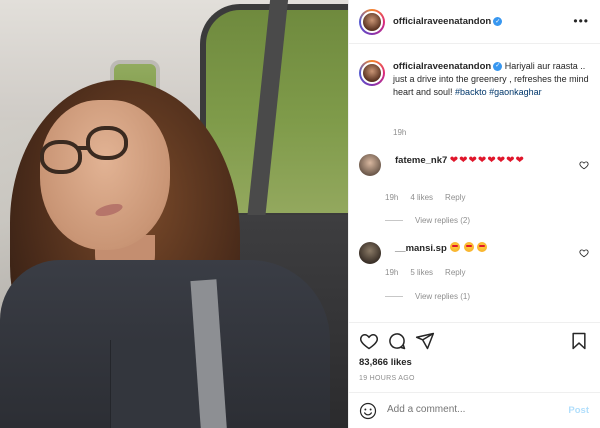  Describe the element at coordinates (579, 341) in the screenshot. I see `bookmark-icon` at that location.